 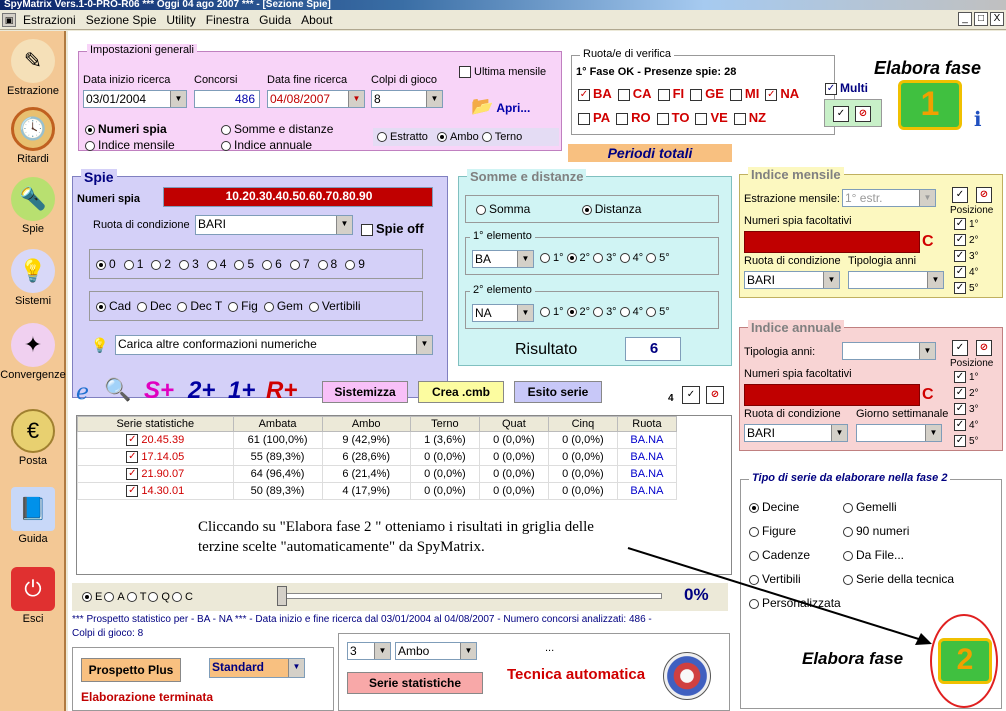 What do you see at coordinates (161, 264) in the screenshot?
I see `digit-2-radio: 2` at bounding box center [161, 264].